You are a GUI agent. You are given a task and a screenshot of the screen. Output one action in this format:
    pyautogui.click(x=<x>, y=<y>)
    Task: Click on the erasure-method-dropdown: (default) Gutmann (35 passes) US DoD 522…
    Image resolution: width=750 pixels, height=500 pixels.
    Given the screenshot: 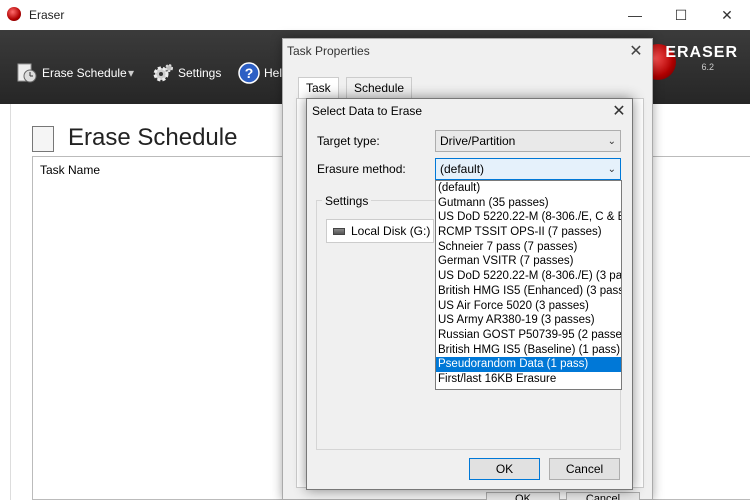 What is the action you would take?
    pyautogui.click(x=528, y=285)
    